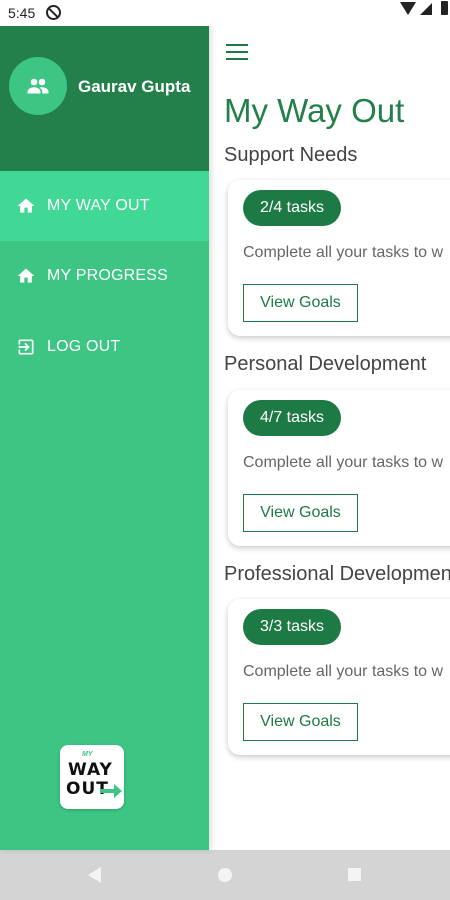 The image size is (450, 900). Describe the element at coordinates (87, 754) in the screenshot. I see `logo-text-small: MY` at that location.